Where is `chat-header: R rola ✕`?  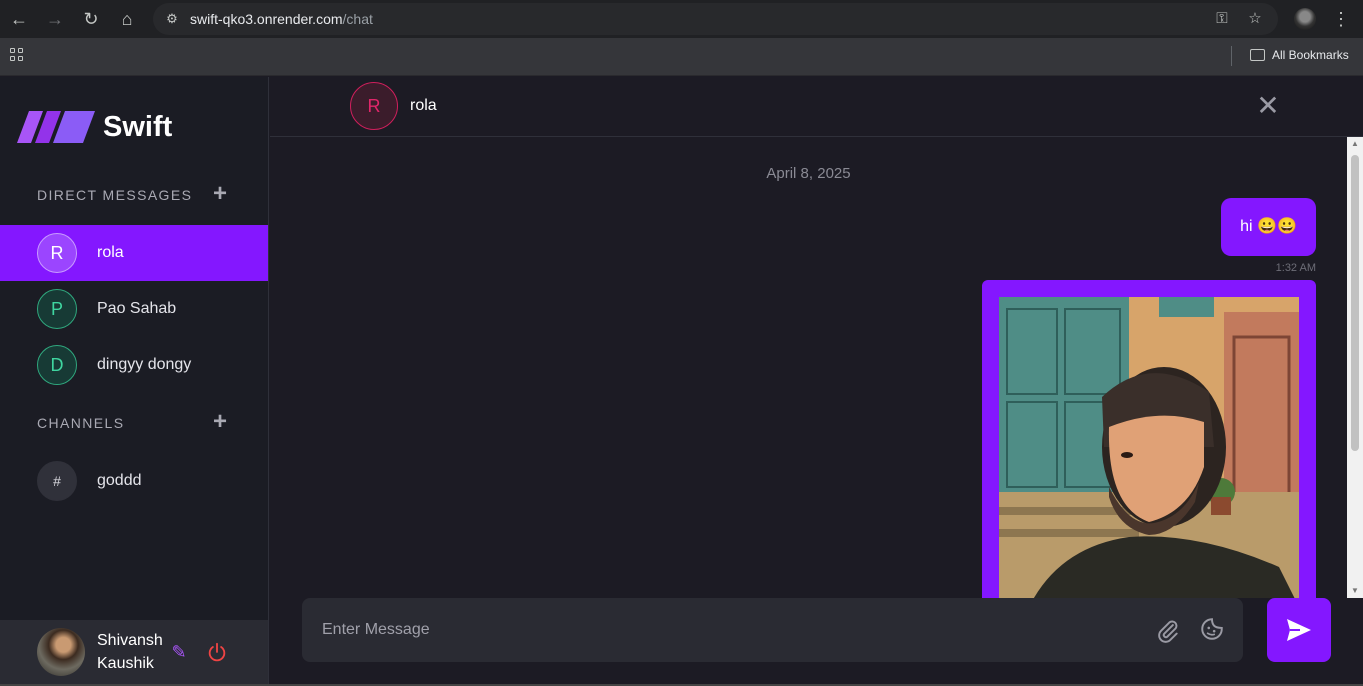
chat-header: R rola ✕ is located at coordinates (816, 107).